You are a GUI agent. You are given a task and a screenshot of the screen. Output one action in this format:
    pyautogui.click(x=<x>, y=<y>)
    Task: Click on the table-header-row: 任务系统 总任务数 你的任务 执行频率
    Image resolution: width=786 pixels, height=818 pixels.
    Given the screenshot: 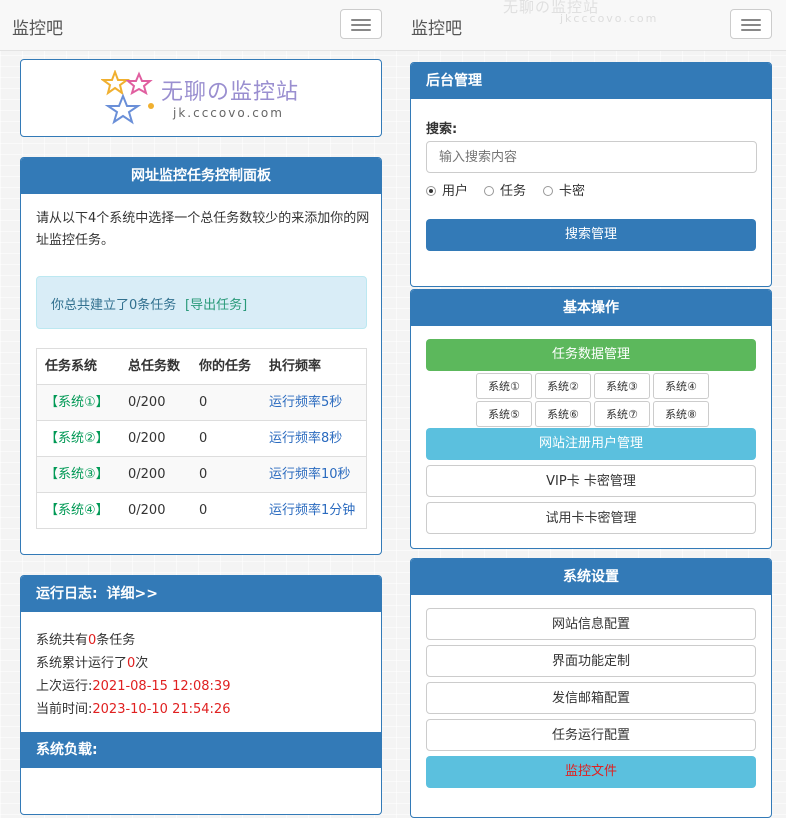 What is the action you would take?
    pyautogui.click(x=201, y=366)
    